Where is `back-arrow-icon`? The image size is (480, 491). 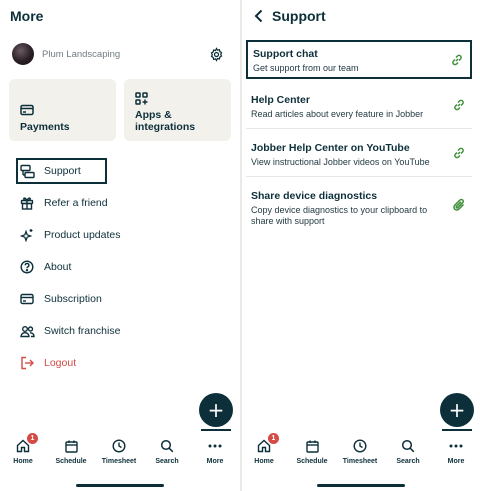 back-arrow-icon is located at coordinates (259, 16).